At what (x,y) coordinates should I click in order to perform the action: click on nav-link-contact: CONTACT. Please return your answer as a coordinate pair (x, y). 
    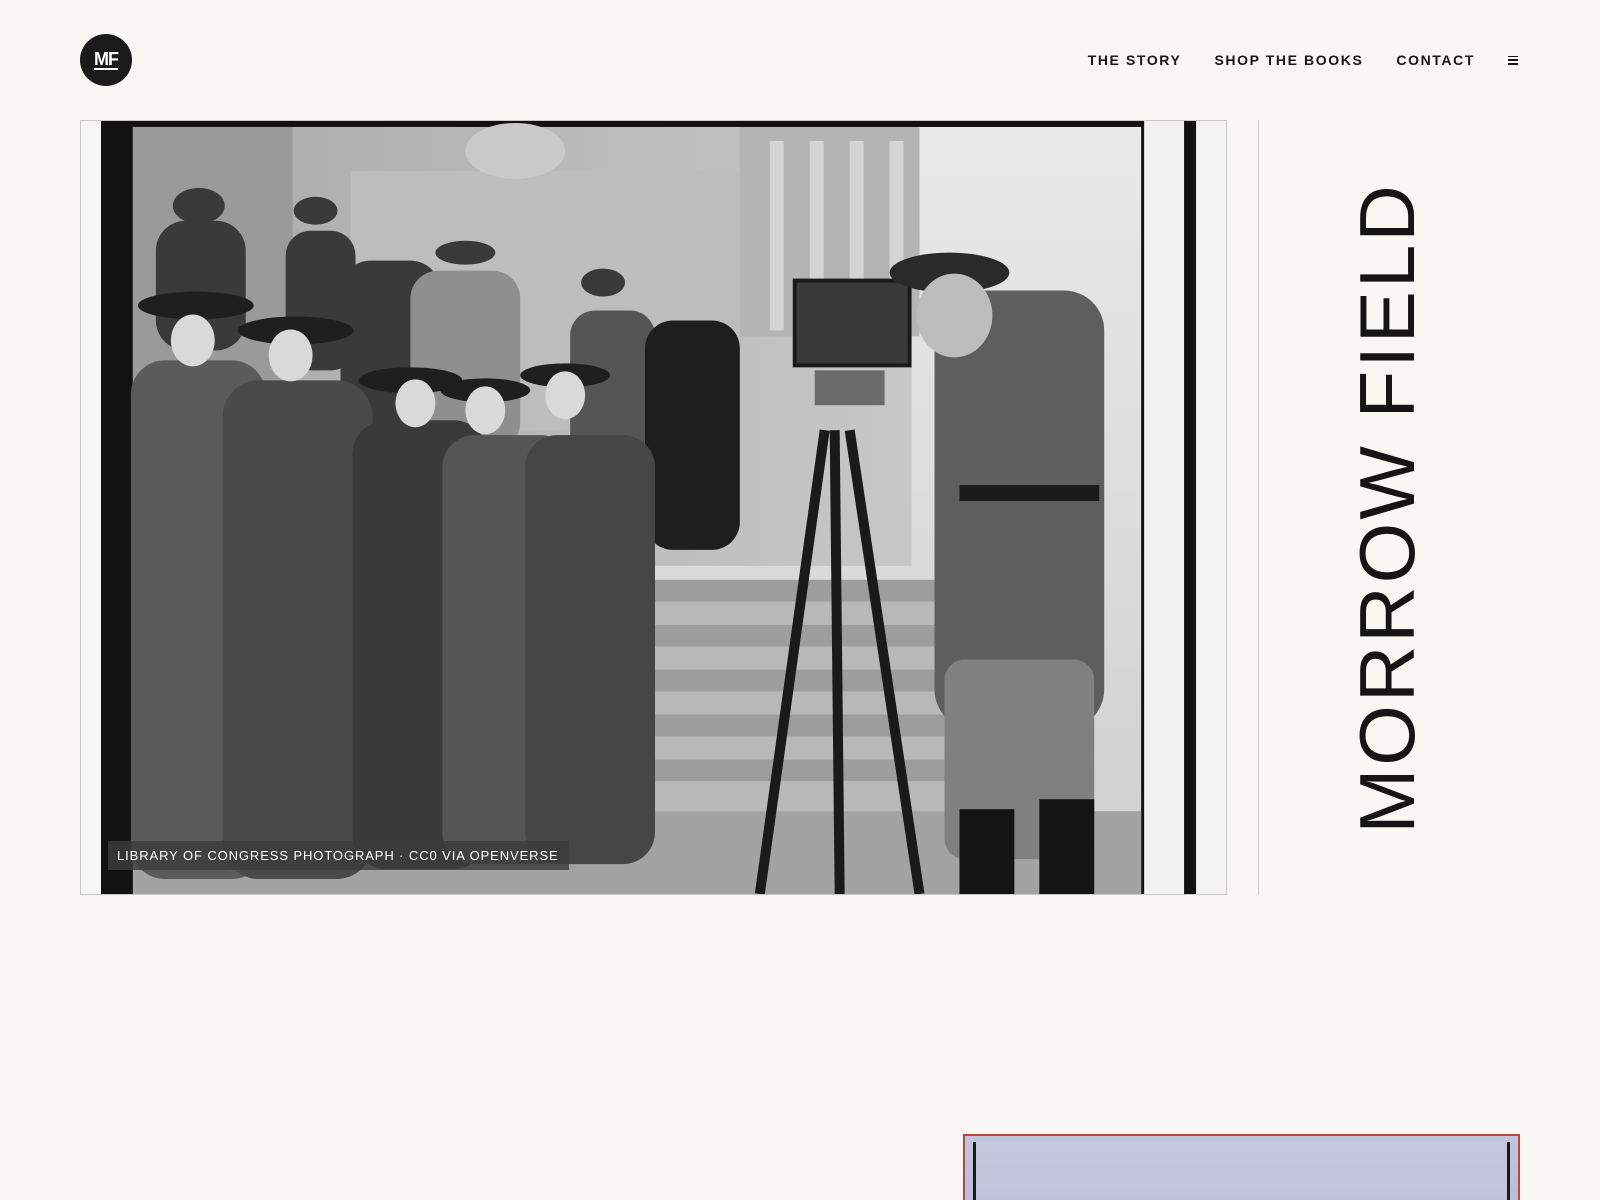
    Looking at the image, I should click on (1435, 60).